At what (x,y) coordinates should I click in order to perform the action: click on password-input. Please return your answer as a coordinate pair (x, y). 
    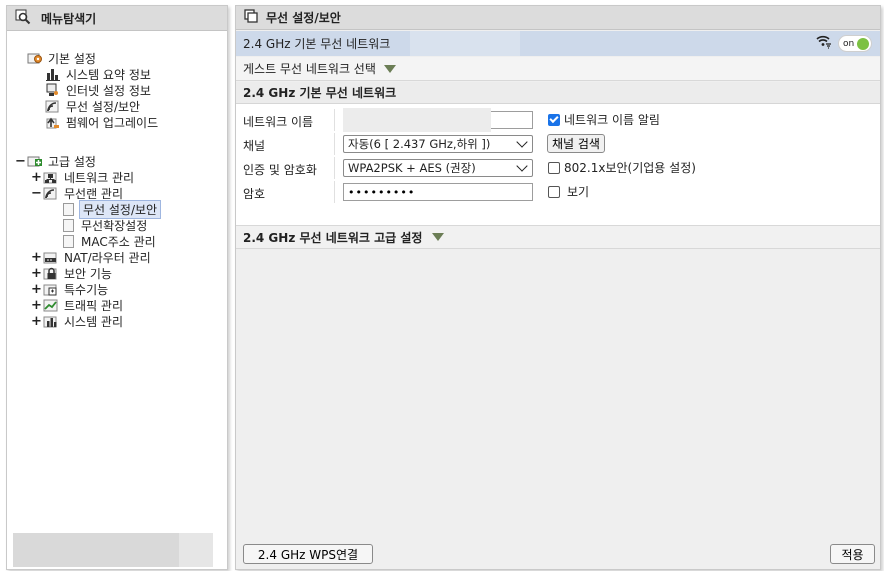
    Looking at the image, I should click on (438, 192).